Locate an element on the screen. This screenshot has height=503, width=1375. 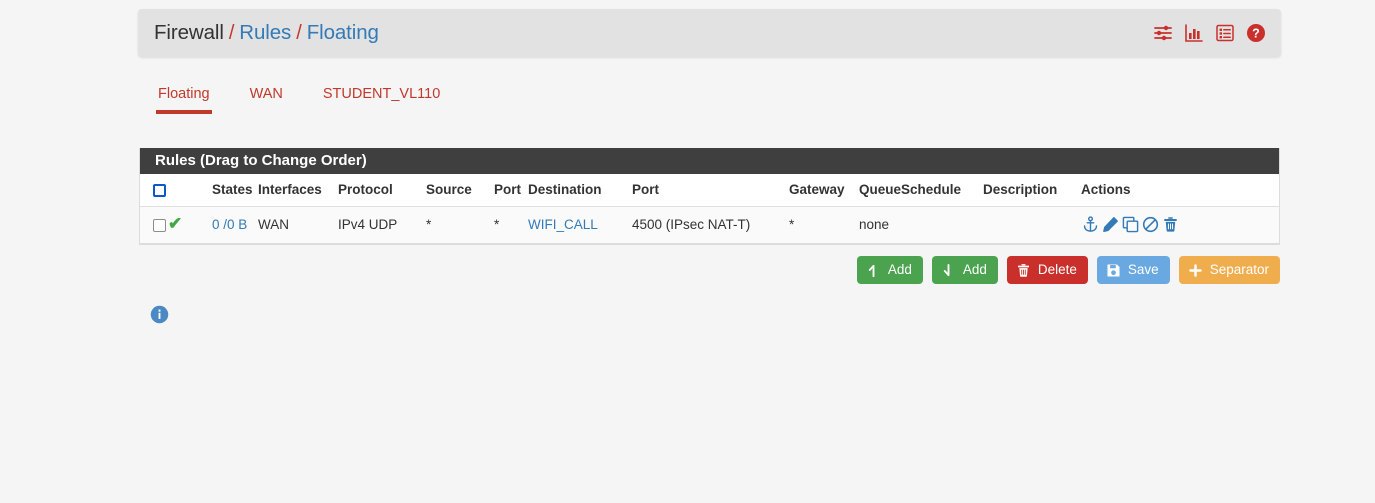
add-rule-down-button: Add is located at coordinates (964, 270).